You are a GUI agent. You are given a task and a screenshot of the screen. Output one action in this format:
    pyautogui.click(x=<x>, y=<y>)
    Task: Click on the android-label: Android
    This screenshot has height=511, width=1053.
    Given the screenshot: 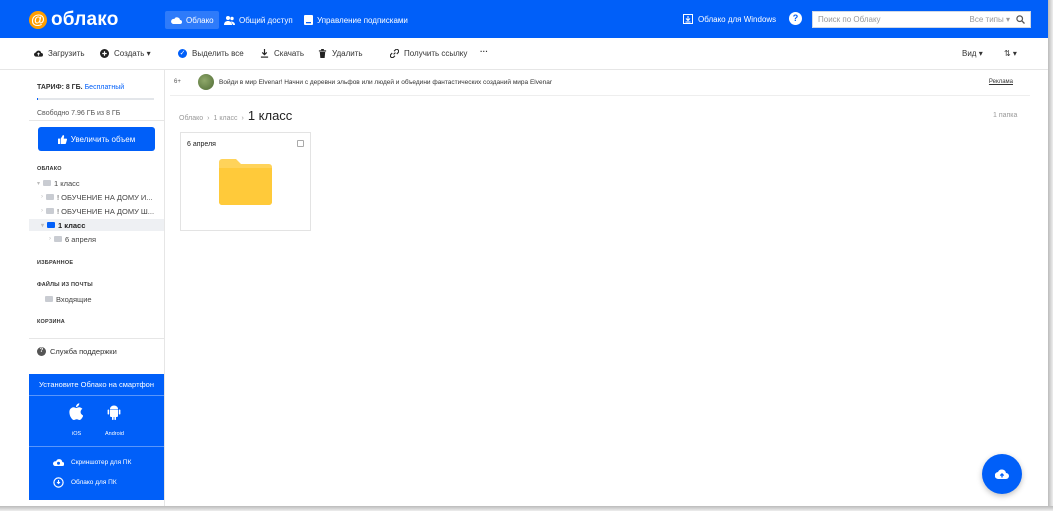 What is the action you would take?
    pyautogui.click(x=114, y=434)
    